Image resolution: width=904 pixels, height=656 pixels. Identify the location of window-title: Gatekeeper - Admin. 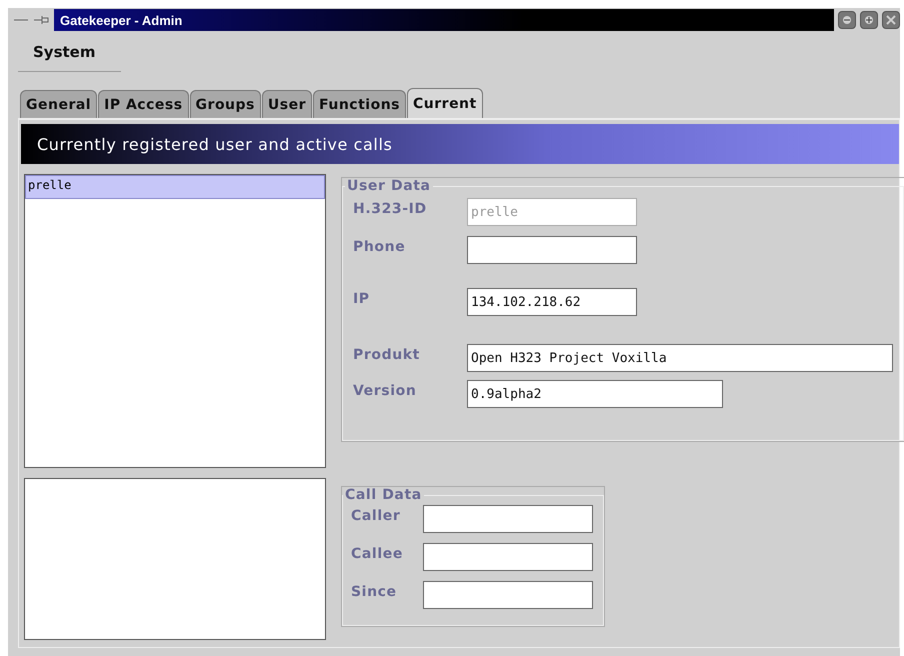
(444, 20).